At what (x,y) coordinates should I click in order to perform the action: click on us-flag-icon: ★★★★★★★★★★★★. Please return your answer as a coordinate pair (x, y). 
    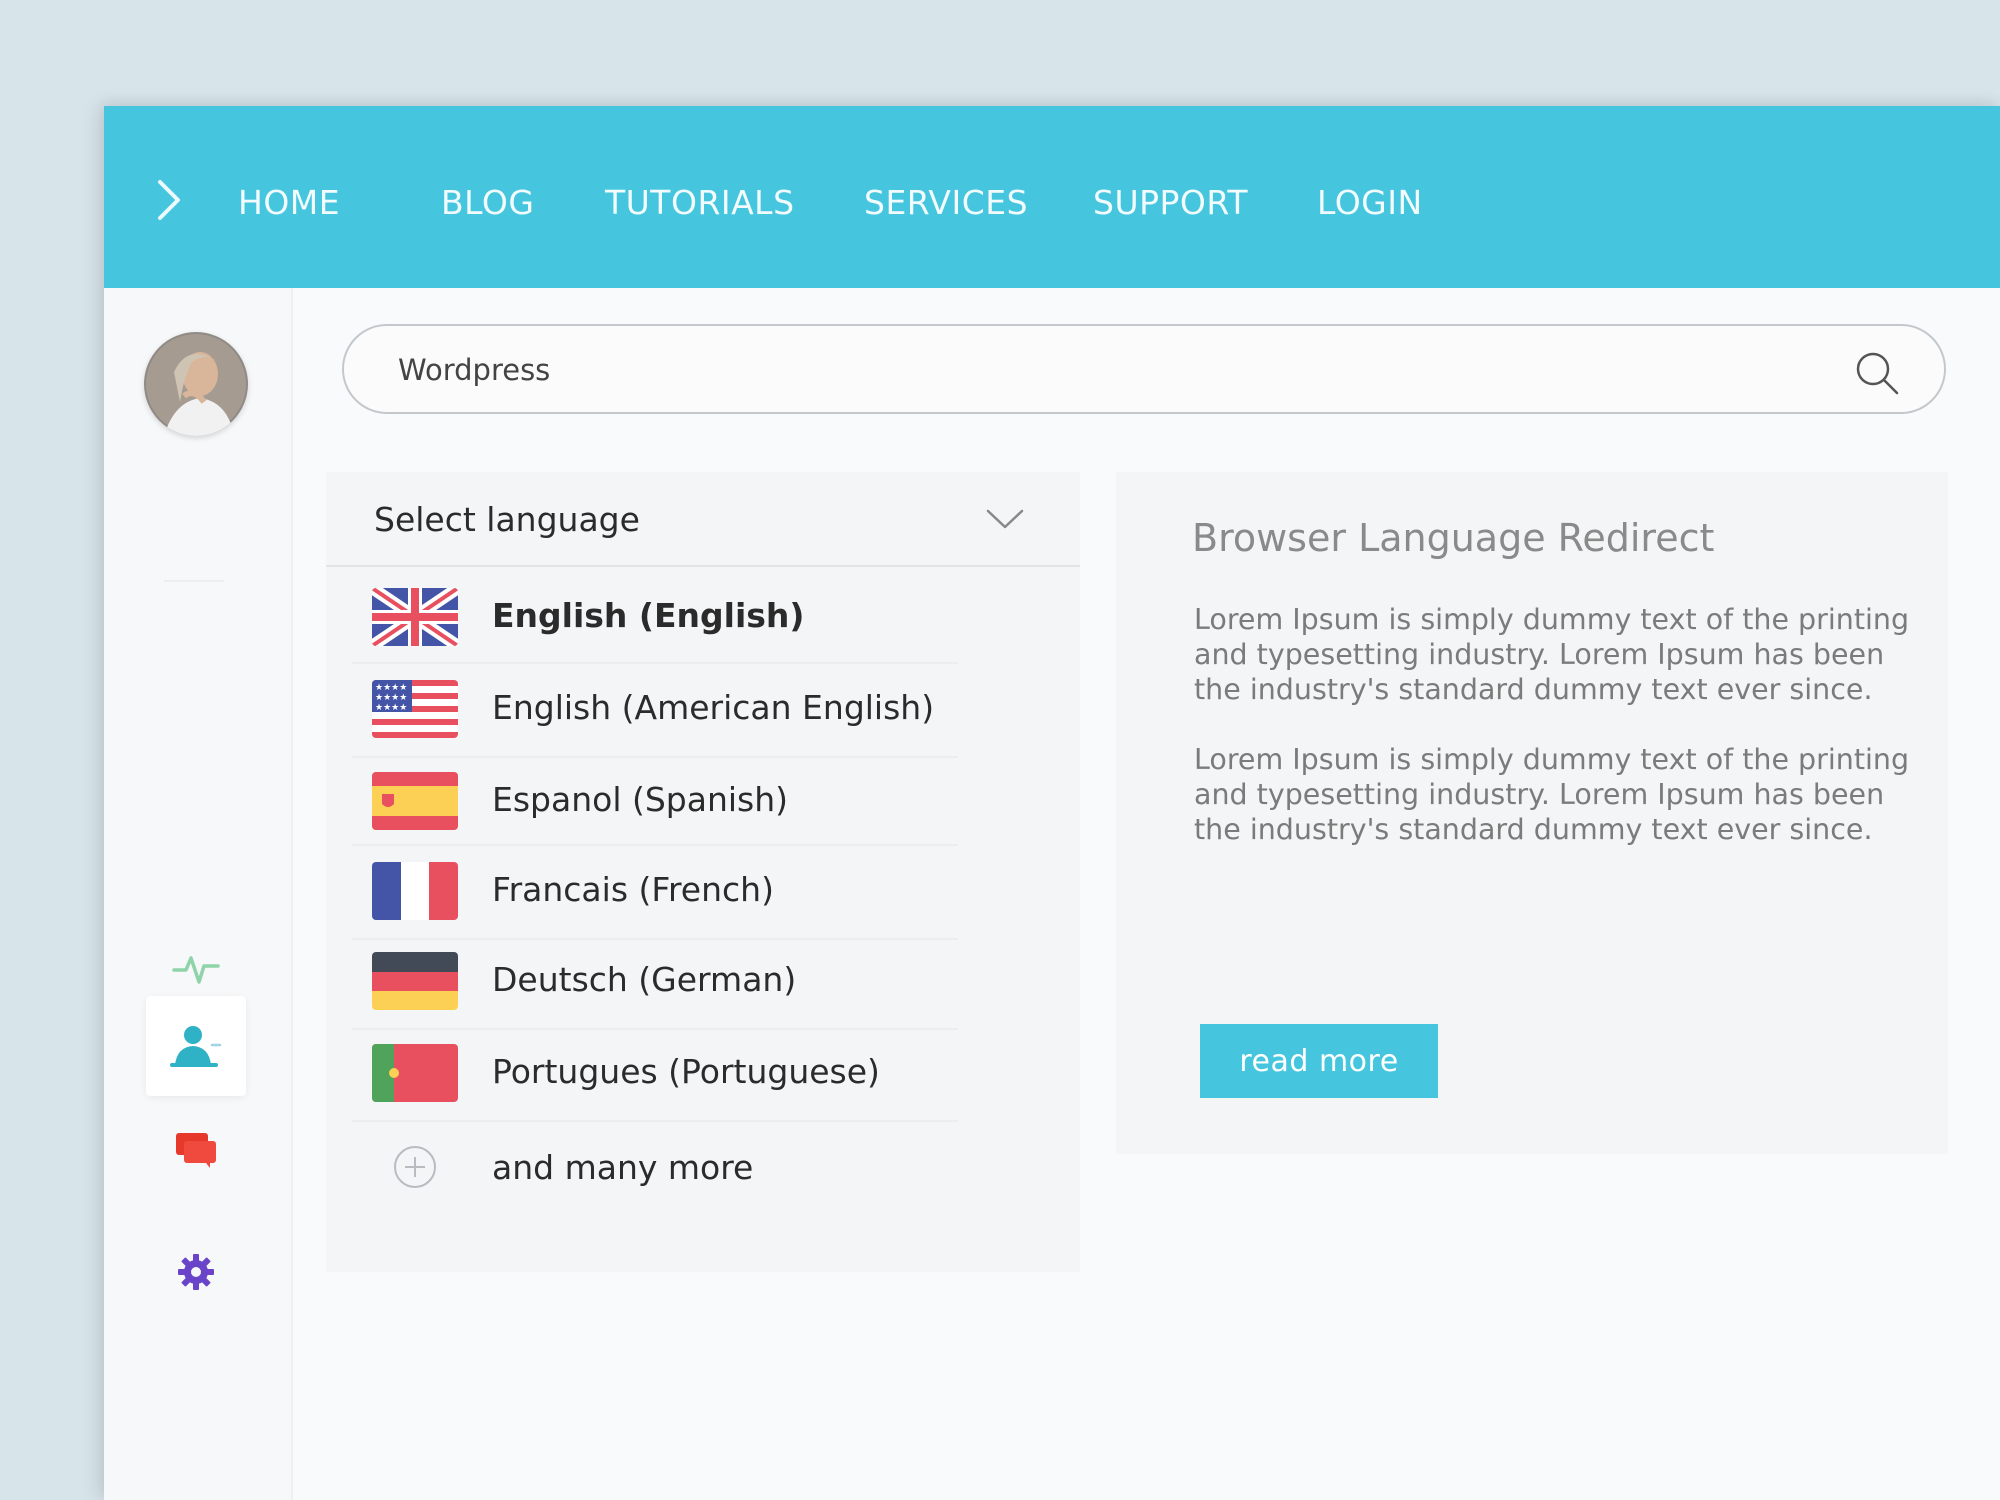
    Looking at the image, I should click on (415, 709).